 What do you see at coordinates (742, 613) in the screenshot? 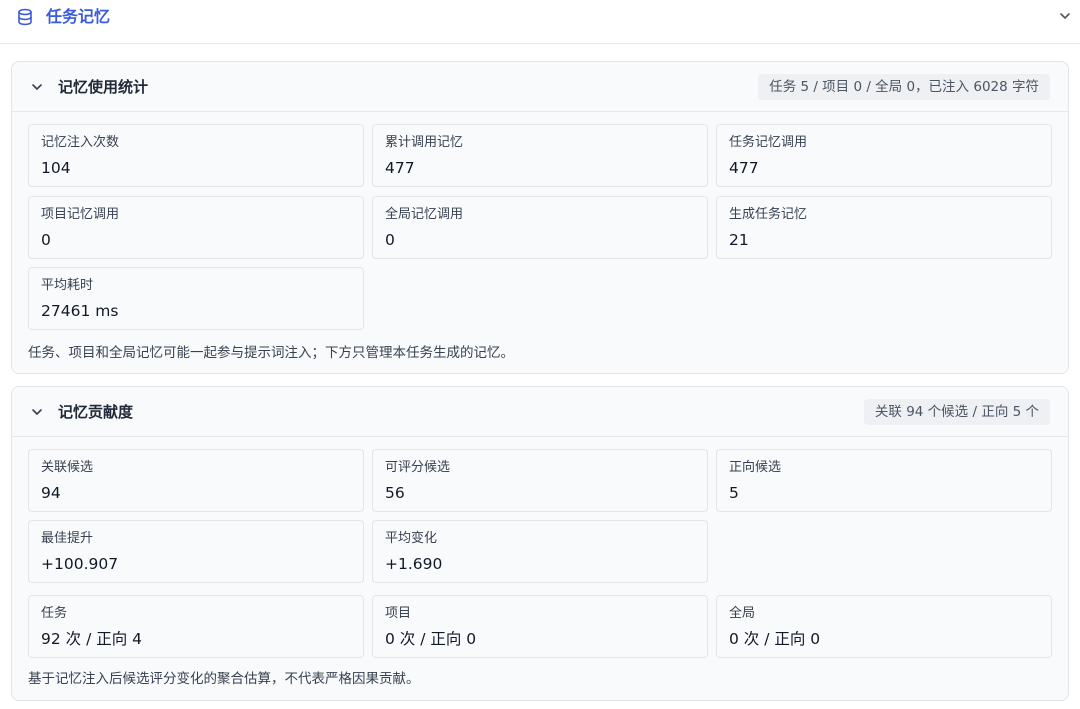
I see `stat-label: 全局` at bounding box center [742, 613].